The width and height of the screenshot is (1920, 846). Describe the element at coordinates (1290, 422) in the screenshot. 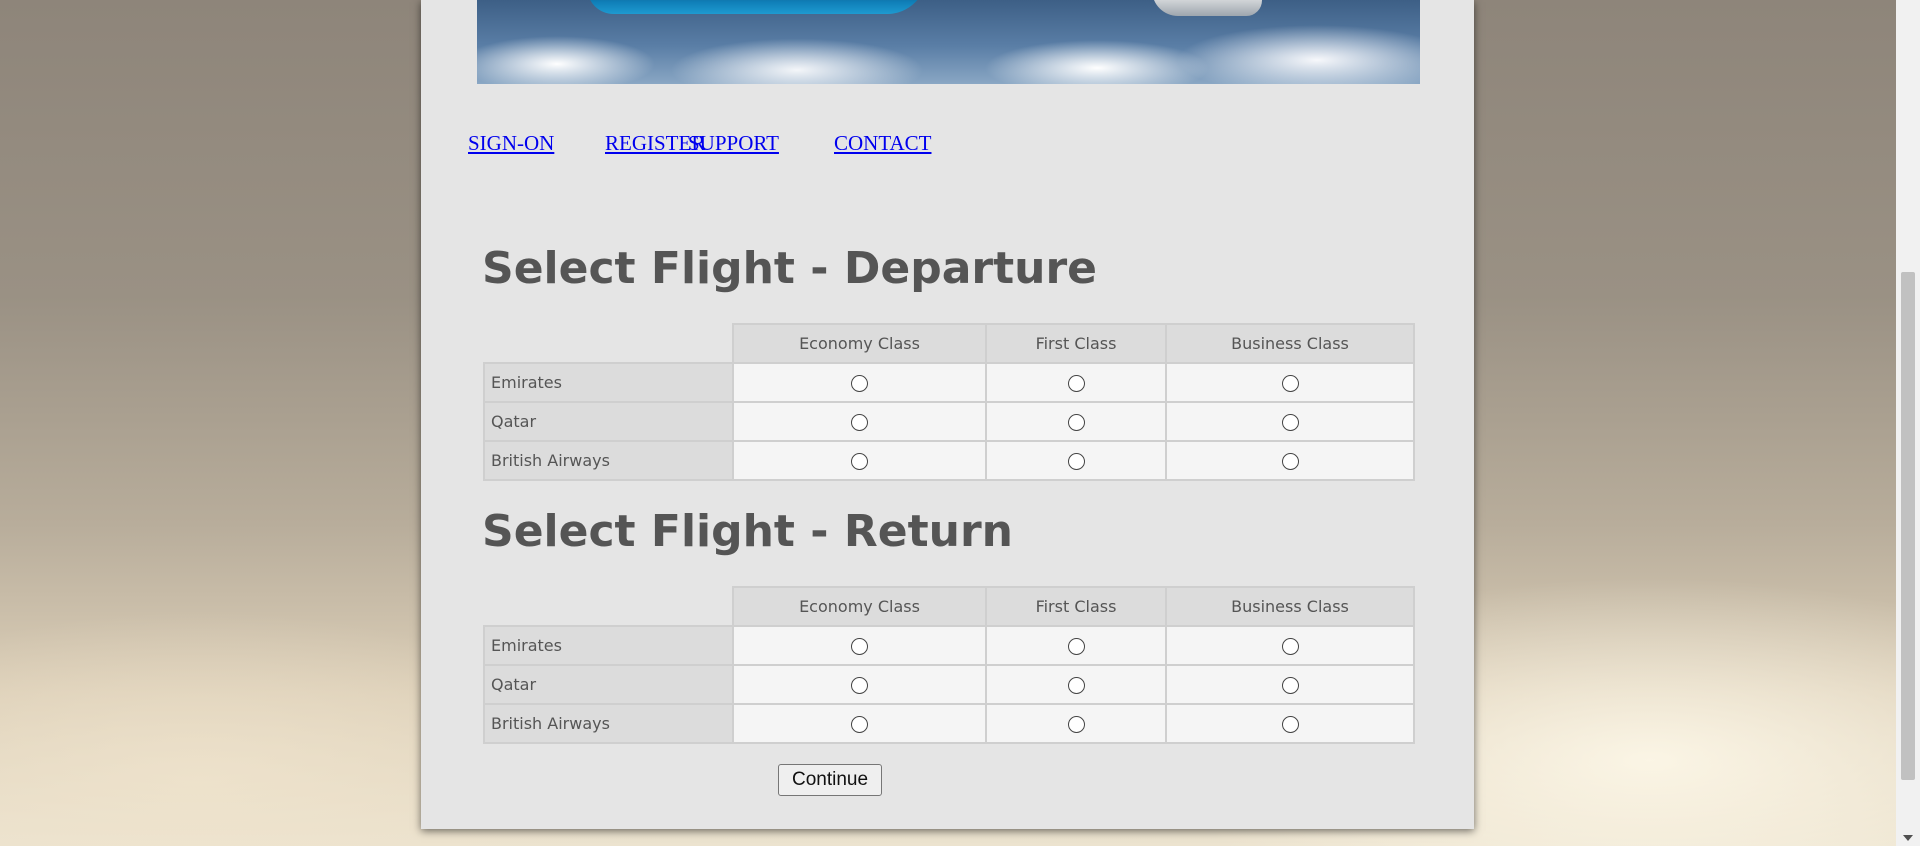

I see `departure-qatar-business-radio` at that location.